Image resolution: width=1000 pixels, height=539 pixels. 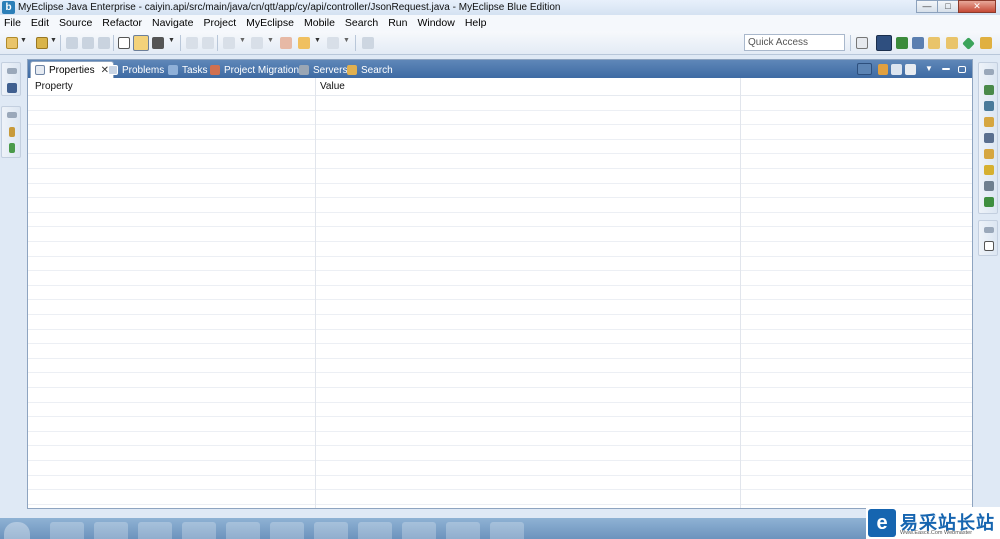 What do you see at coordinates (435, 23) in the screenshot?
I see `menu-window: Window` at bounding box center [435, 23].